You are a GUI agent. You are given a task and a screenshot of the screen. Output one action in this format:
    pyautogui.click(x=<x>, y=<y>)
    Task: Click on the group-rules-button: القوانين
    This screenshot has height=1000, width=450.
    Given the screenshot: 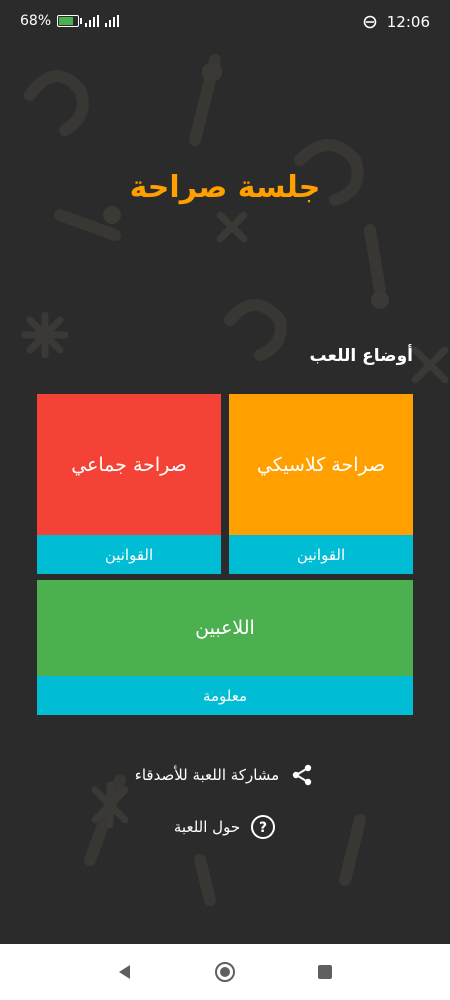 What is the action you would take?
    pyautogui.click(x=129, y=554)
    